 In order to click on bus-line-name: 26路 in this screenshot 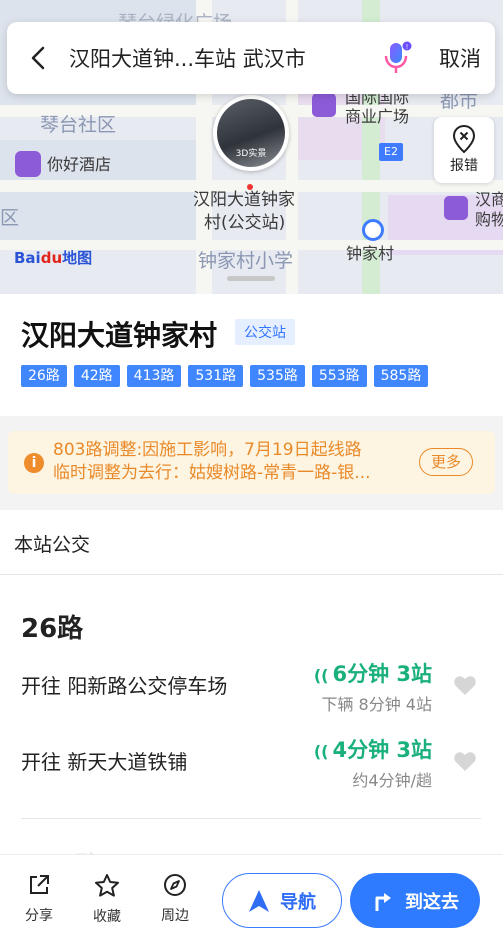, I will do `click(52, 626)`.